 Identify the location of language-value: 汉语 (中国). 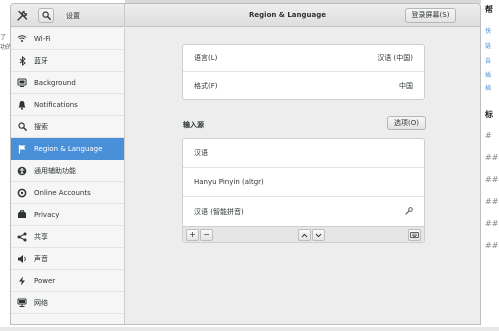
(395, 58).